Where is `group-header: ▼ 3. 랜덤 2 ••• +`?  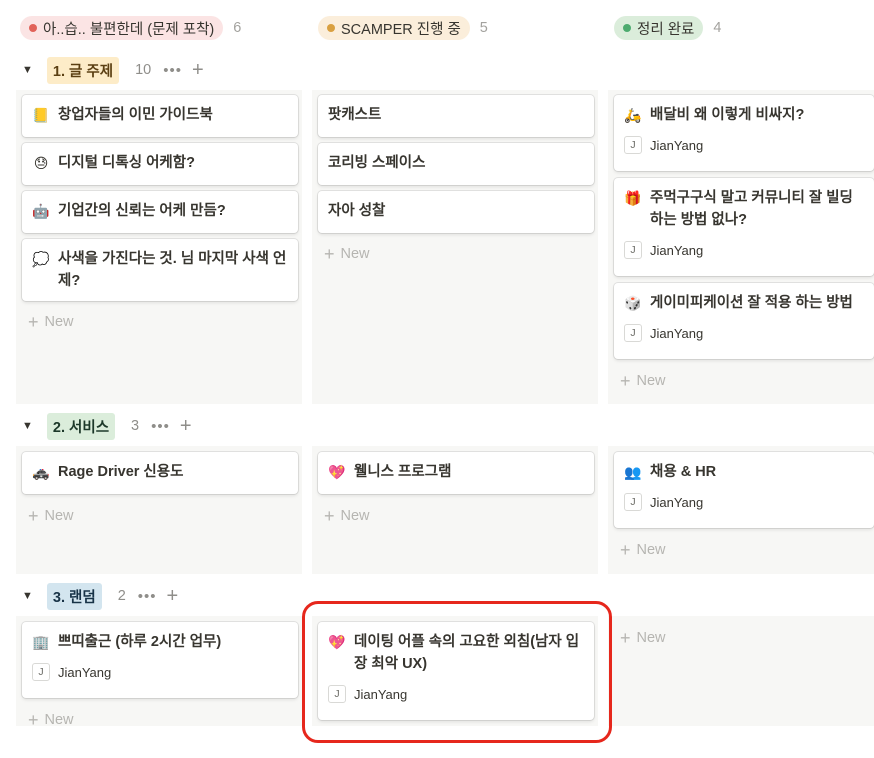 group-header: ▼ 3. 랜덤 2 ••• + is located at coordinates (100, 596).